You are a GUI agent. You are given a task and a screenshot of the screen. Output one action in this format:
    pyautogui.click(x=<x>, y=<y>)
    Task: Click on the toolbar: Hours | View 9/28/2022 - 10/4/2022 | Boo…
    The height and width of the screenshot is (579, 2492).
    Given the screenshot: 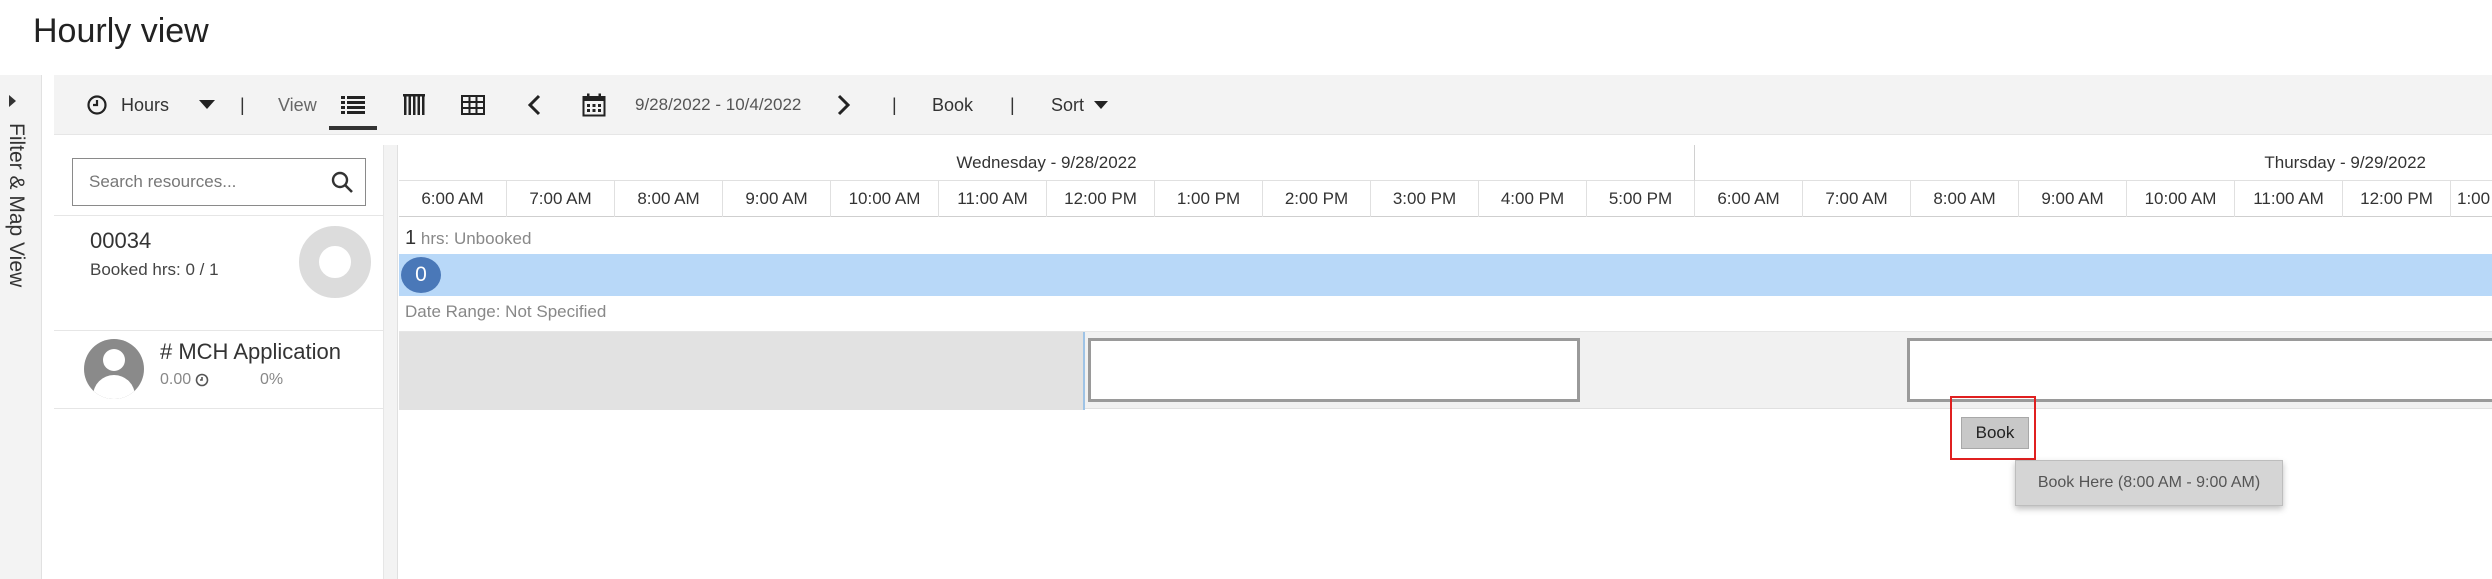 What is the action you would take?
    pyautogui.click(x=1273, y=105)
    